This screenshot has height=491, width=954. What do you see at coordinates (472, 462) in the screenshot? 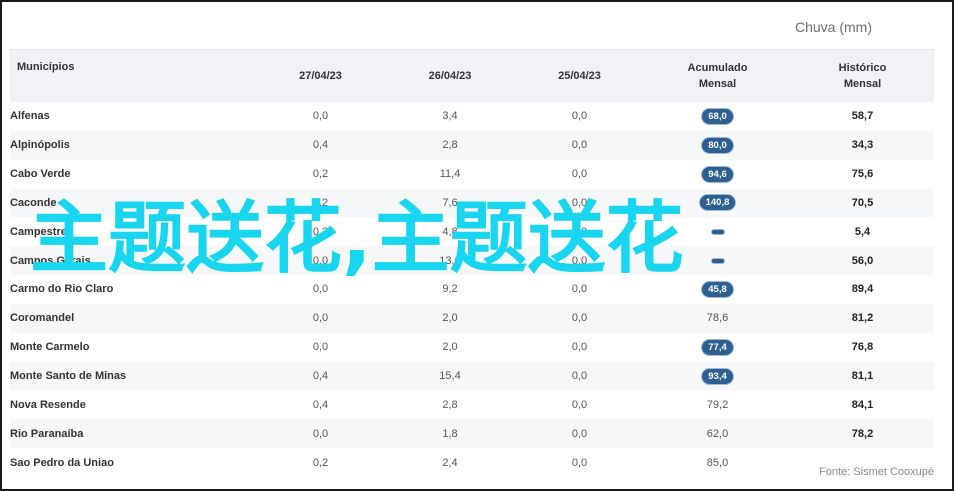
I see `table-row: Sao Pedro da Uniao 0,2 2,4 0,0 85,0` at bounding box center [472, 462].